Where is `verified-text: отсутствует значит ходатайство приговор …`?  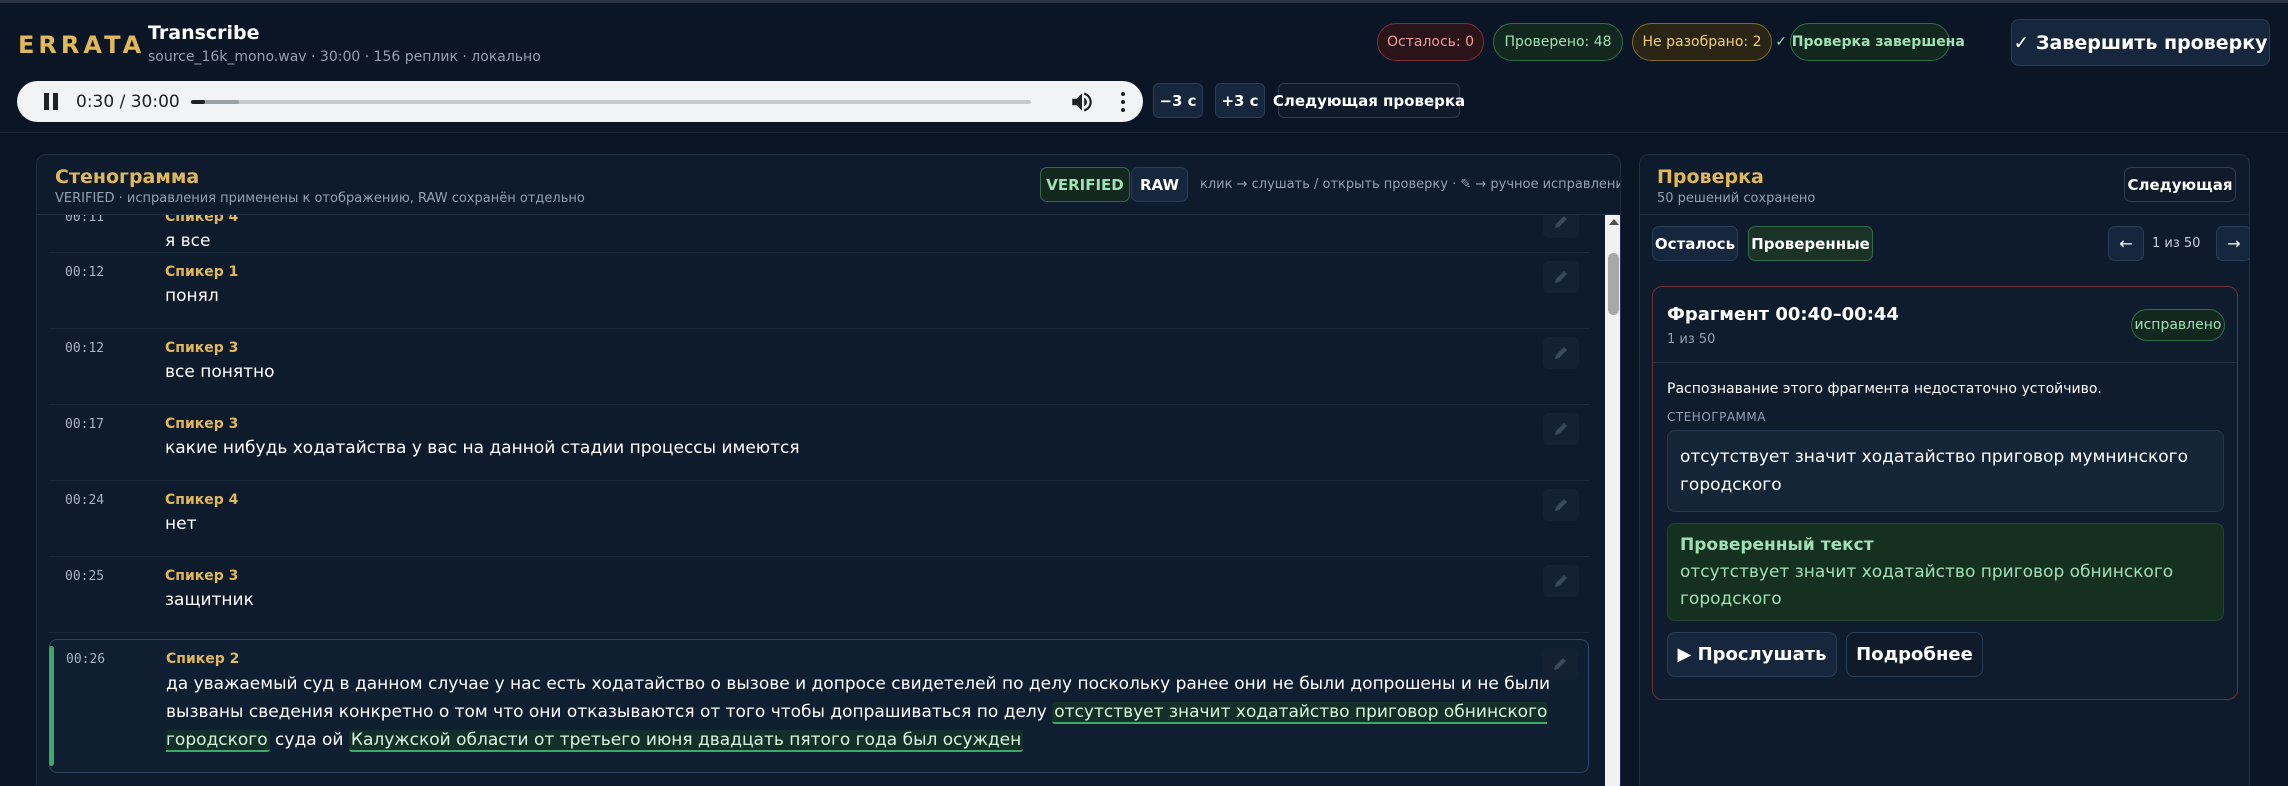
verified-text: отсутствует значит ходатайство приговор … is located at coordinates (1927, 585).